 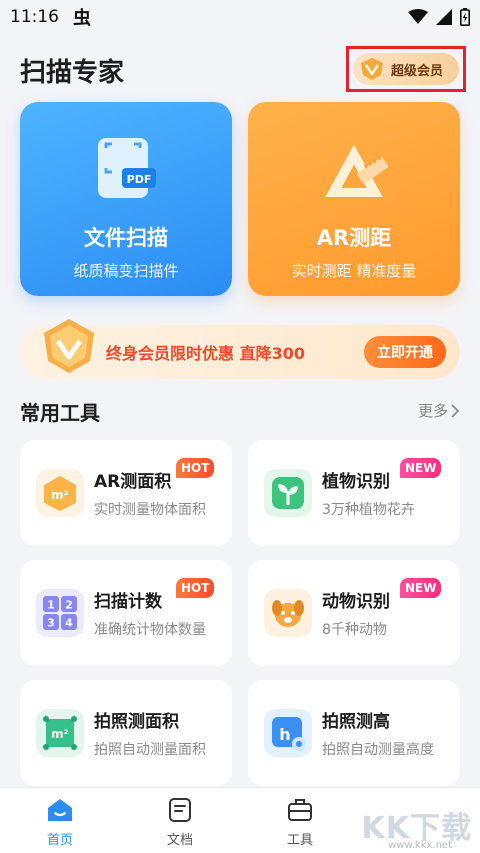 What do you see at coordinates (60, 413) in the screenshot?
I see `tools-section-title: 常用工具` at bounding box center [60, 413].